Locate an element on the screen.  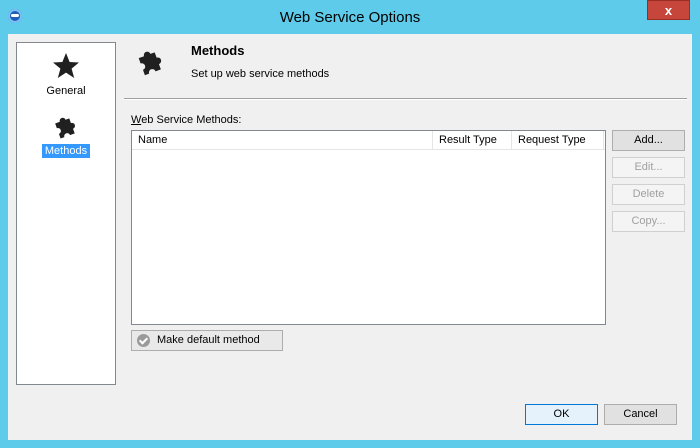
window-title: Web Service Options is located at coordinates (350, 17).